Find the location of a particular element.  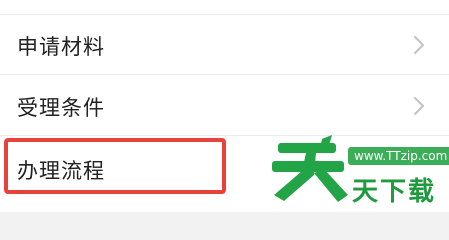

list-divider is located at coordinates (224, 74).